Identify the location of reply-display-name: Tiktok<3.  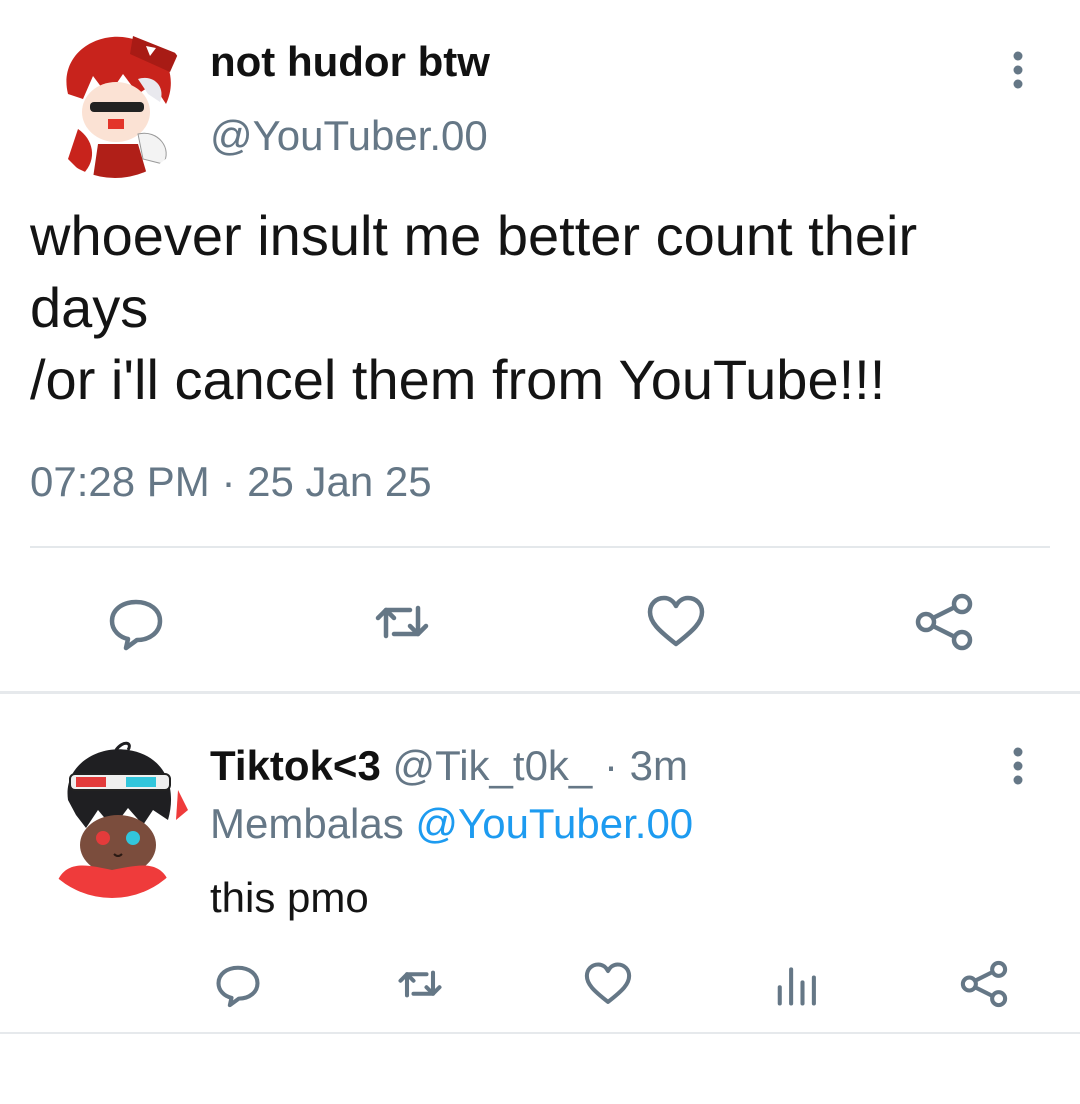
(295, 765).